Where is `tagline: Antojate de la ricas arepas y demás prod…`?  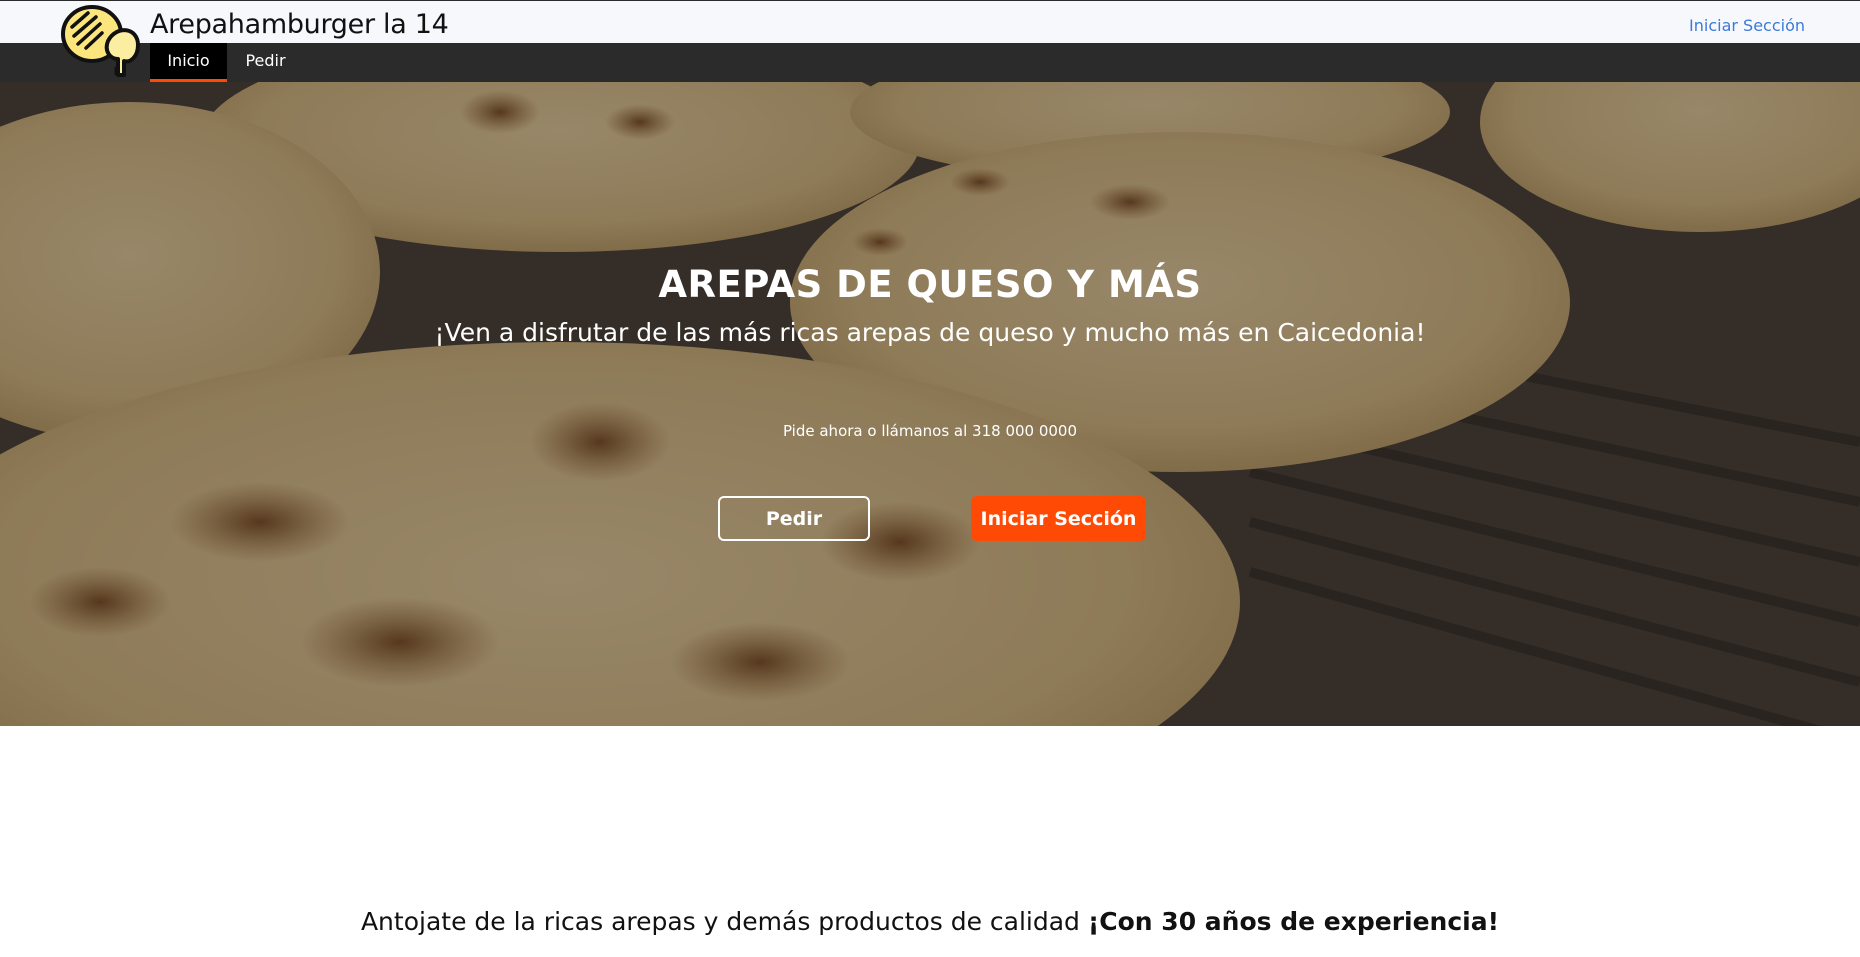 tagline: Antojate de la ricas arepas y demás prod… is located at coordinates (930, 921).